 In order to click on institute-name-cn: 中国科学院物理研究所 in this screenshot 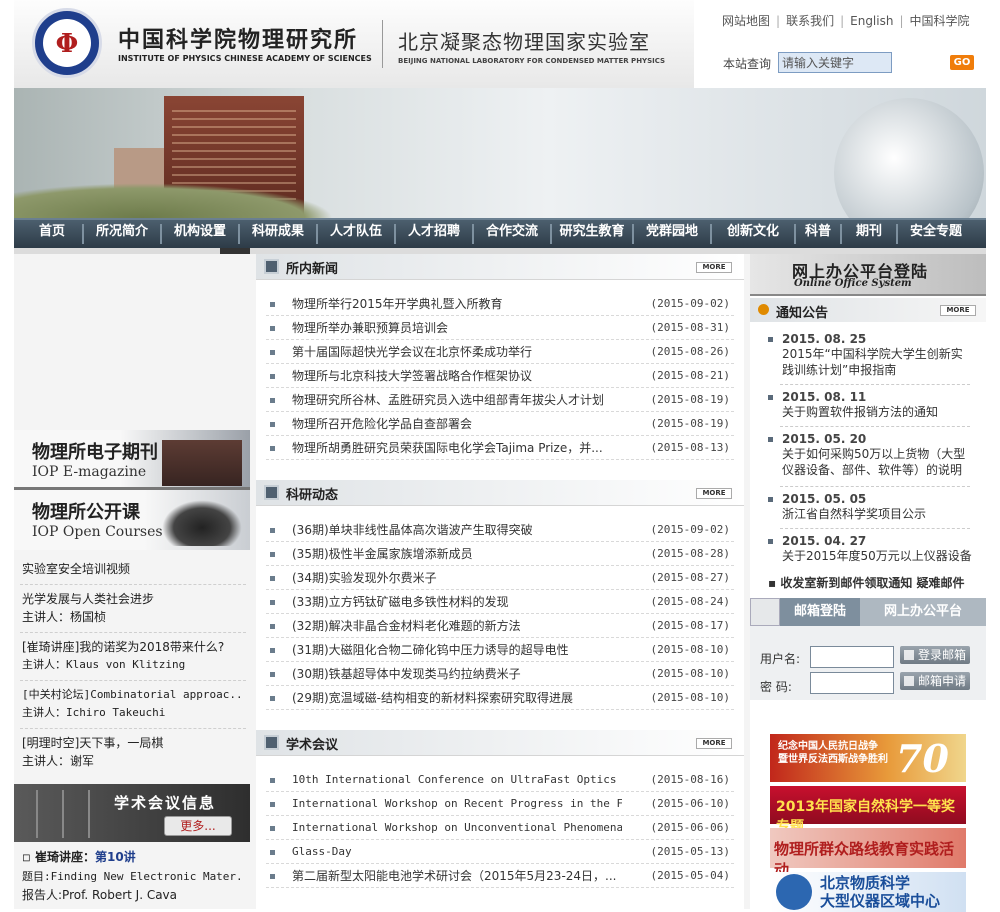, I will do `click(238, 40)`.